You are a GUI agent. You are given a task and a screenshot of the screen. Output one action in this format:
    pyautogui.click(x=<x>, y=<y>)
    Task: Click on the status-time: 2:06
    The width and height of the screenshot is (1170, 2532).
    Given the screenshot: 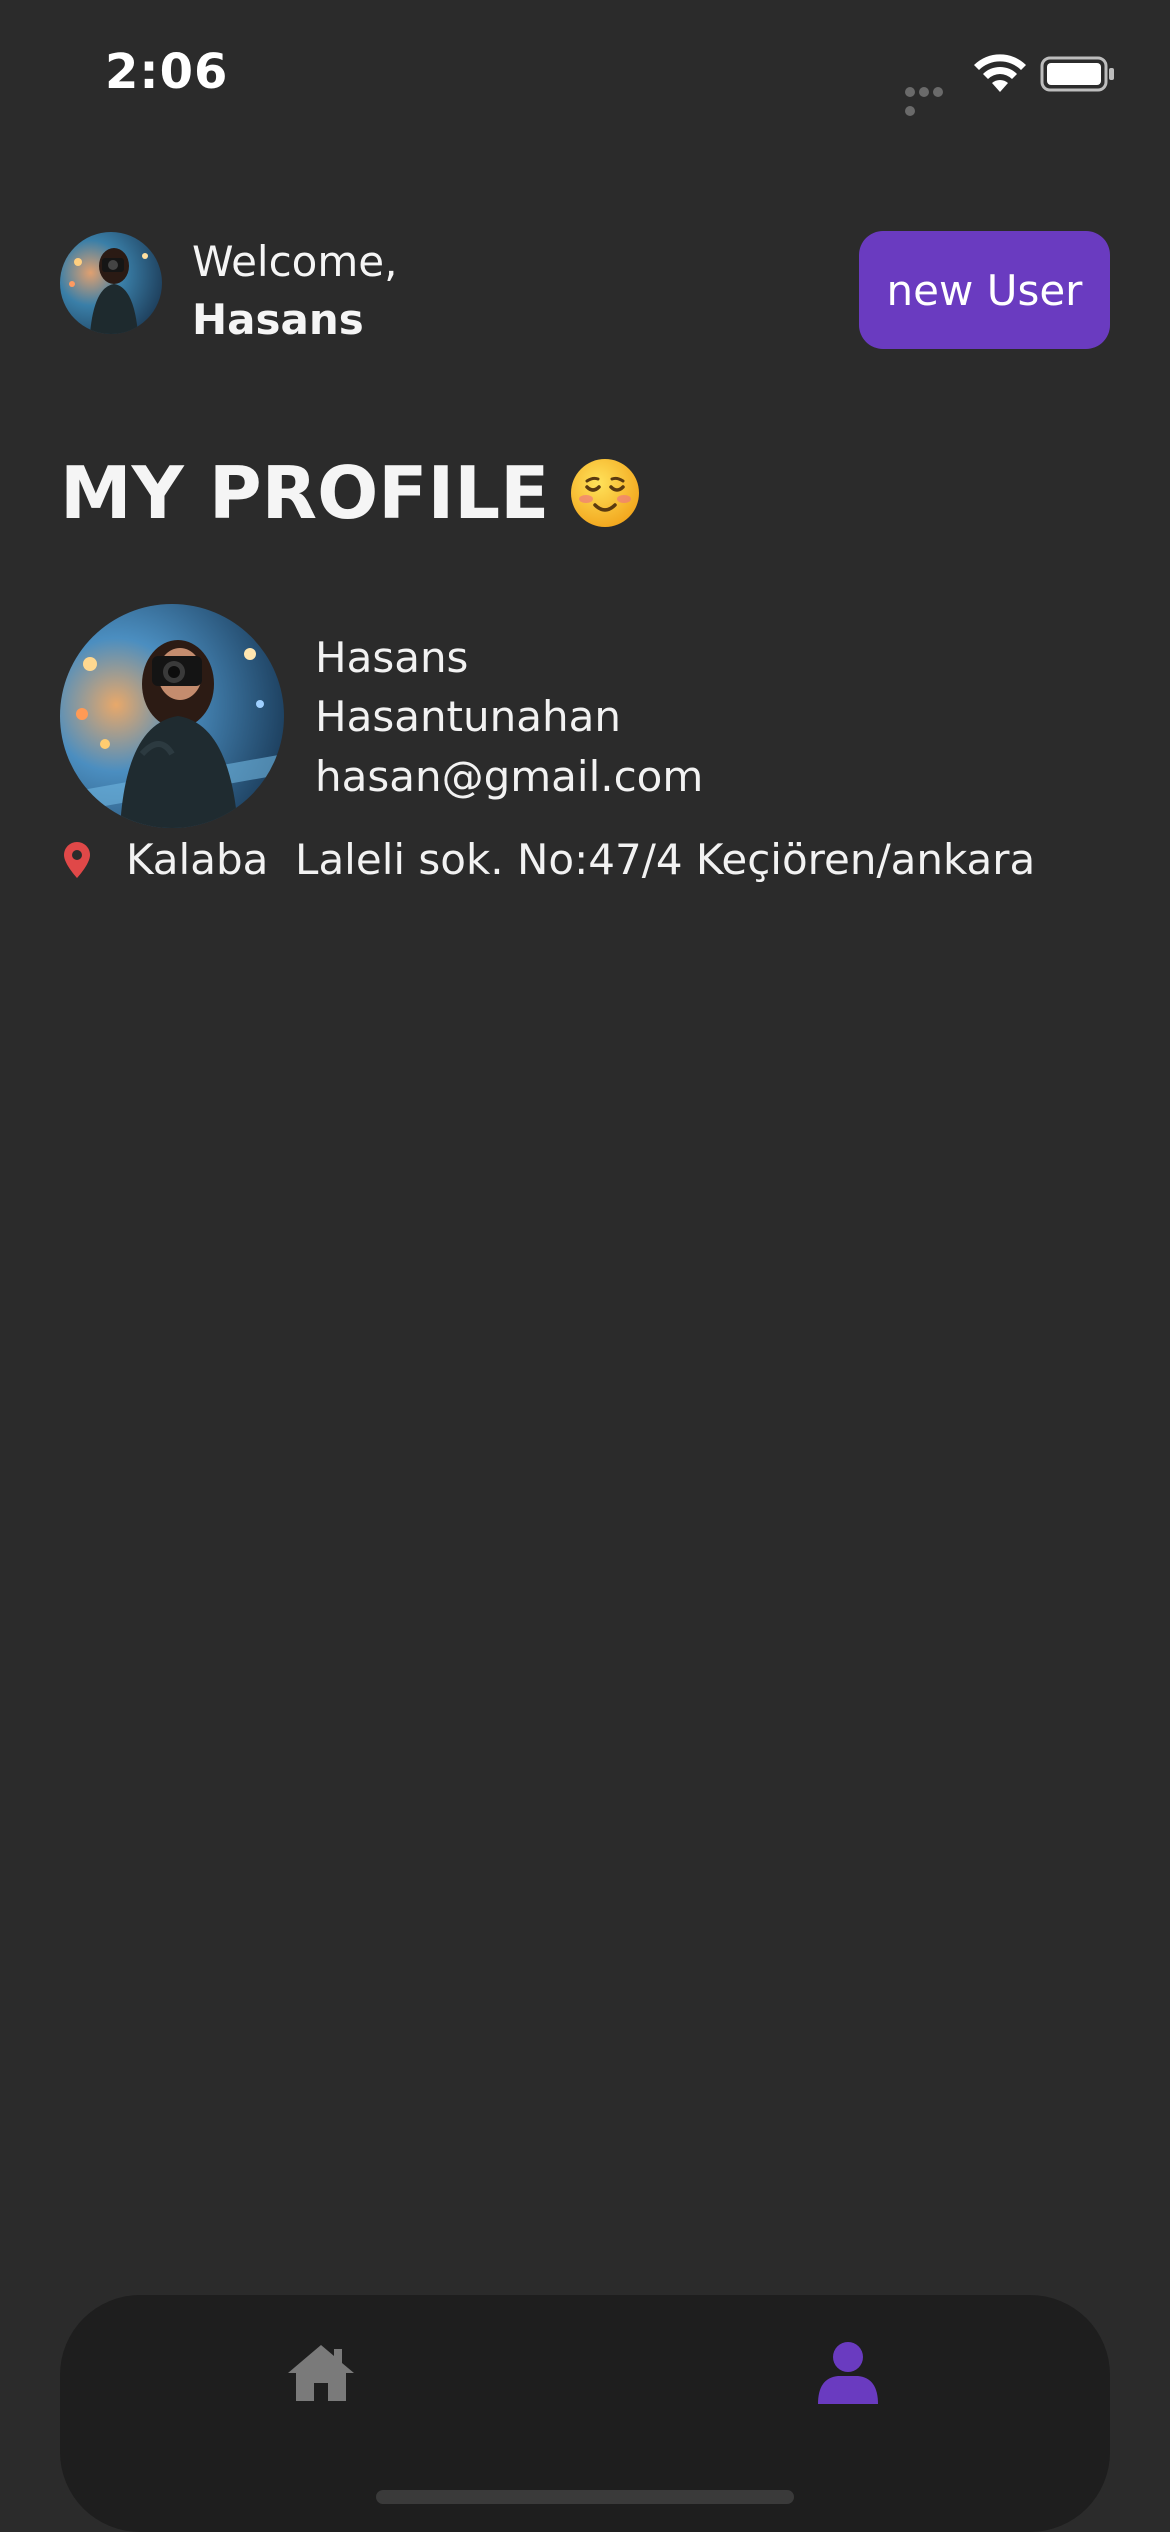 What is the action you would take?
    pyautogui.click(x=167, y=72)
    